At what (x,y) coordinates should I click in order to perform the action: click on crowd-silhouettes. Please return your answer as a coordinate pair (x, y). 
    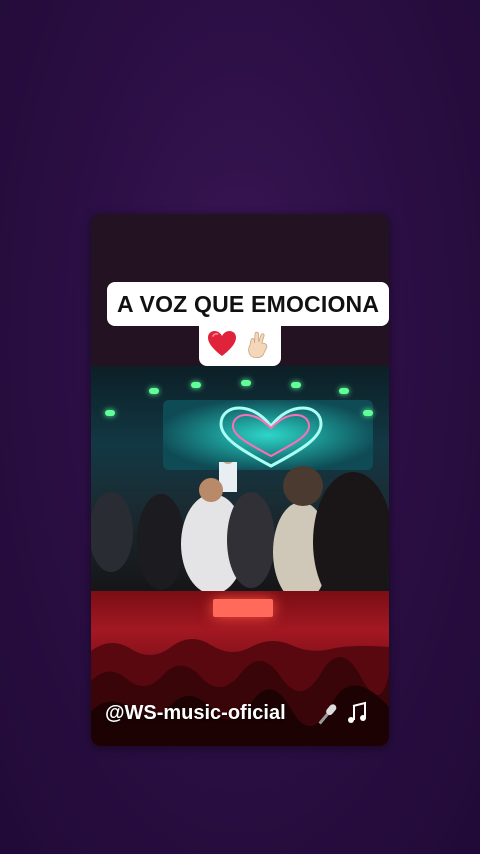
    Looking at the image, I should click on (240, 526).